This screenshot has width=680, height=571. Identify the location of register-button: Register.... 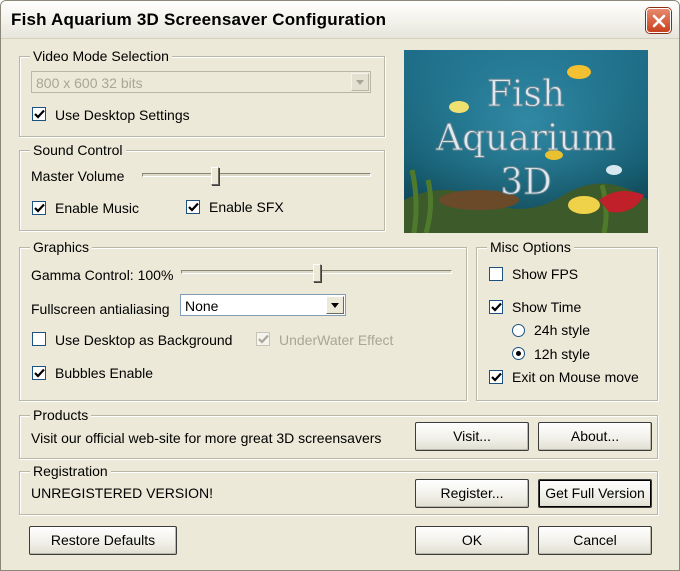
(472, 493).